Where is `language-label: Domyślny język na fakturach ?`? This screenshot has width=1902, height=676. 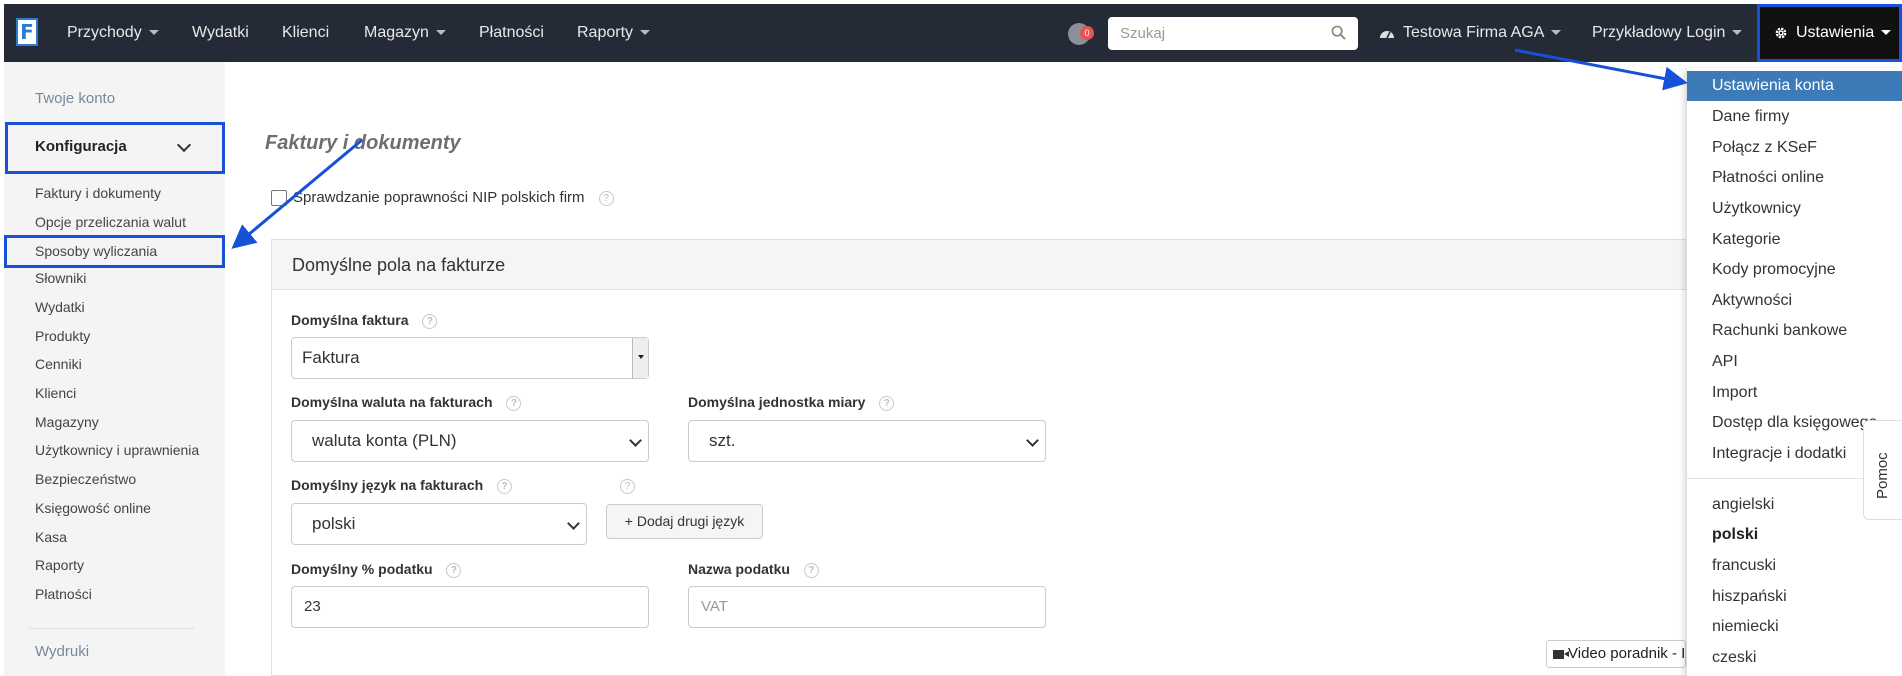
language-label: Domyślny język na fakturach ? is located at coordinates (402, 485).